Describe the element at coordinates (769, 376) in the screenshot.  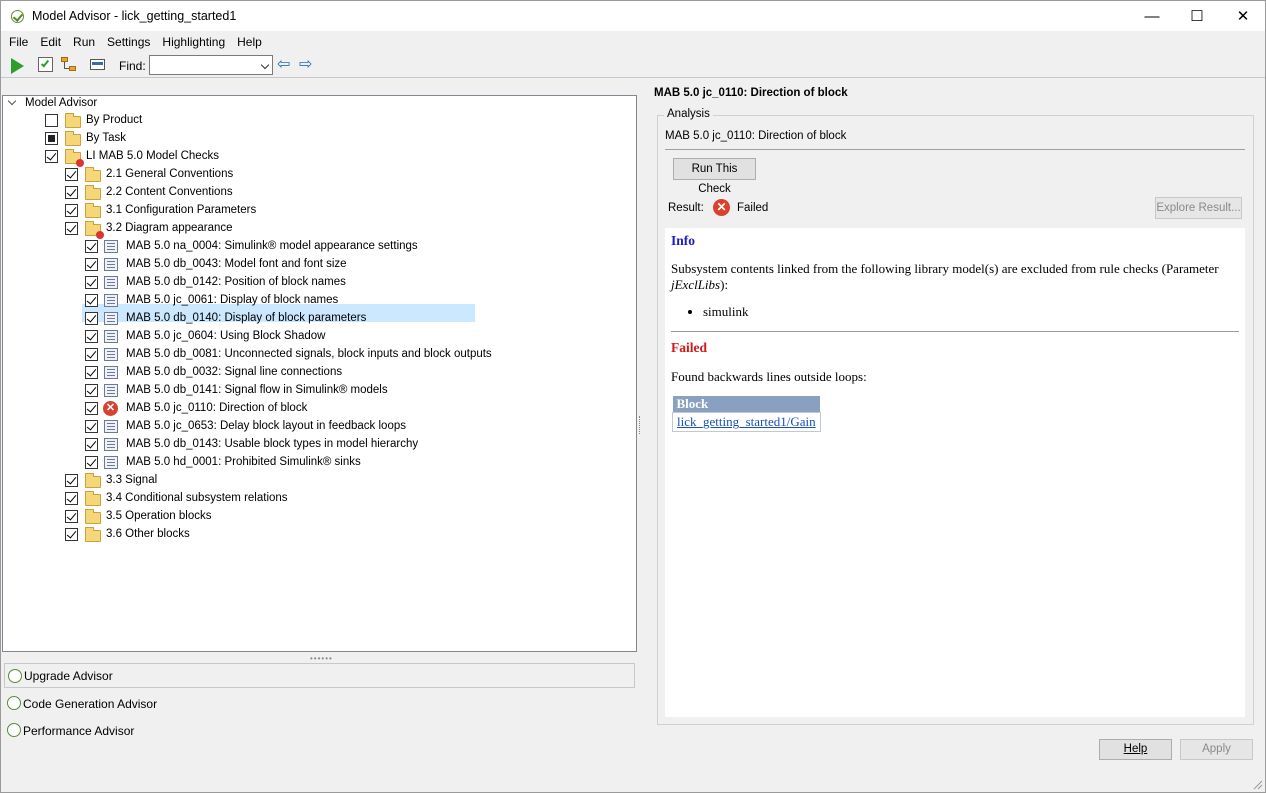
I see `failed-text: Found backwards lines outside loops:` at that location.